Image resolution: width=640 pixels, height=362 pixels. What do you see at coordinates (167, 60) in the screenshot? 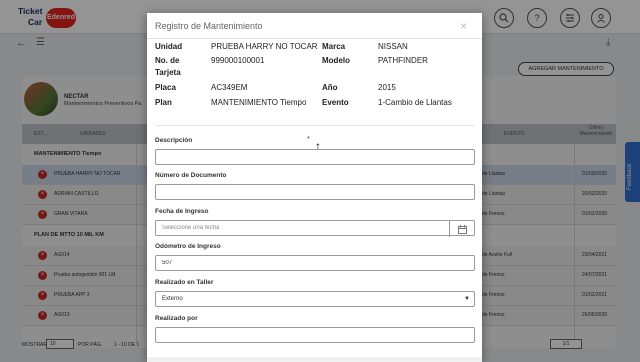
I see `tarjeta-label-line1: No. de` at bounding box center [167, 60].